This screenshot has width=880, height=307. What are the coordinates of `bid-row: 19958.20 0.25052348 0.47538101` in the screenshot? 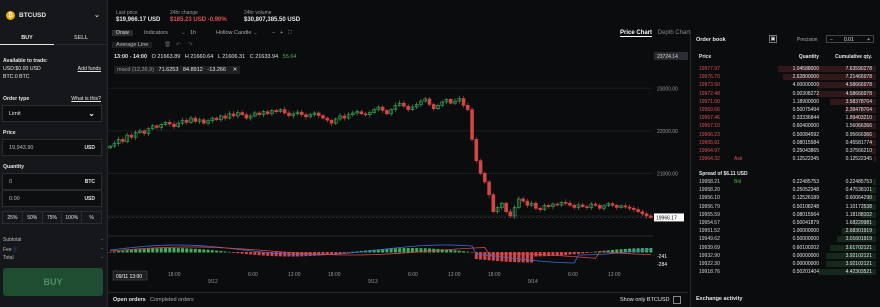 It's located at (786, 190).